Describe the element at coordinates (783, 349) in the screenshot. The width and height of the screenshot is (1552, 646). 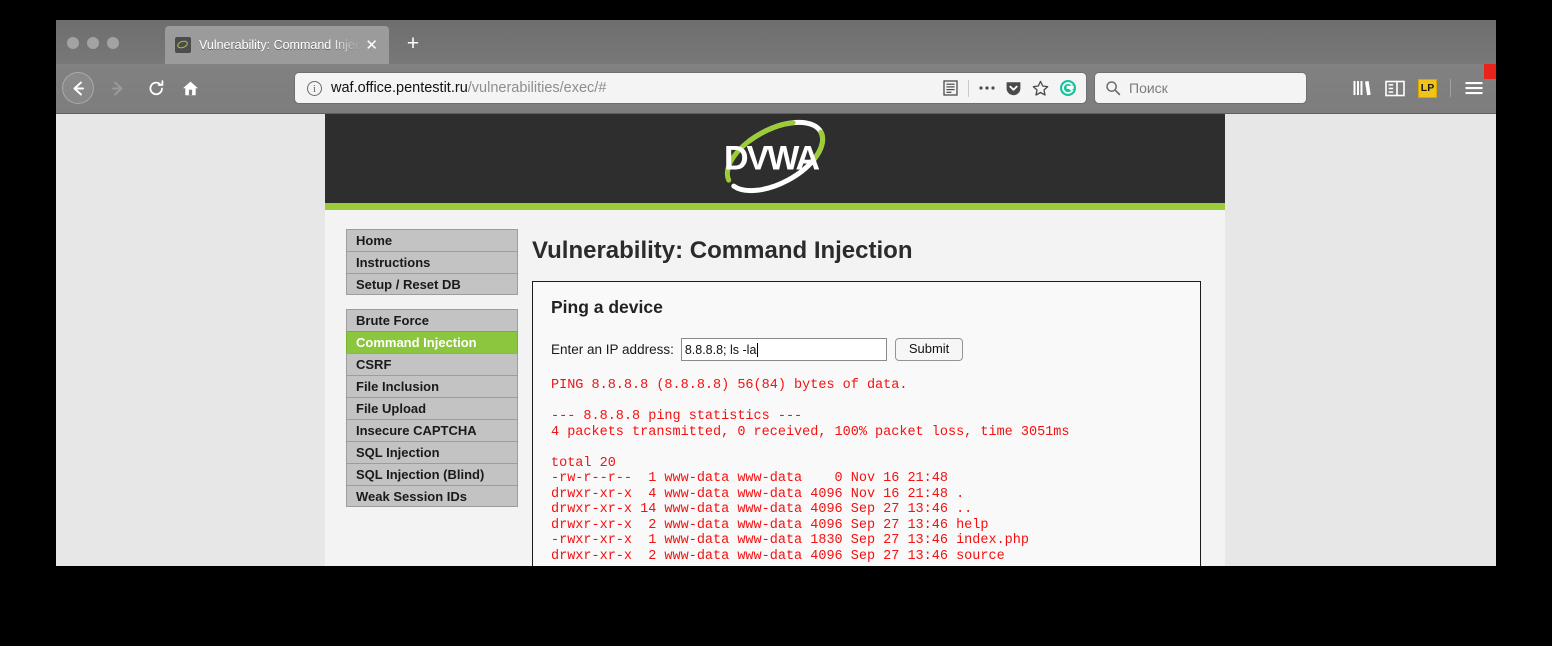
I see `ip-address-input: 8.8.8.8; ls -la` at that location.